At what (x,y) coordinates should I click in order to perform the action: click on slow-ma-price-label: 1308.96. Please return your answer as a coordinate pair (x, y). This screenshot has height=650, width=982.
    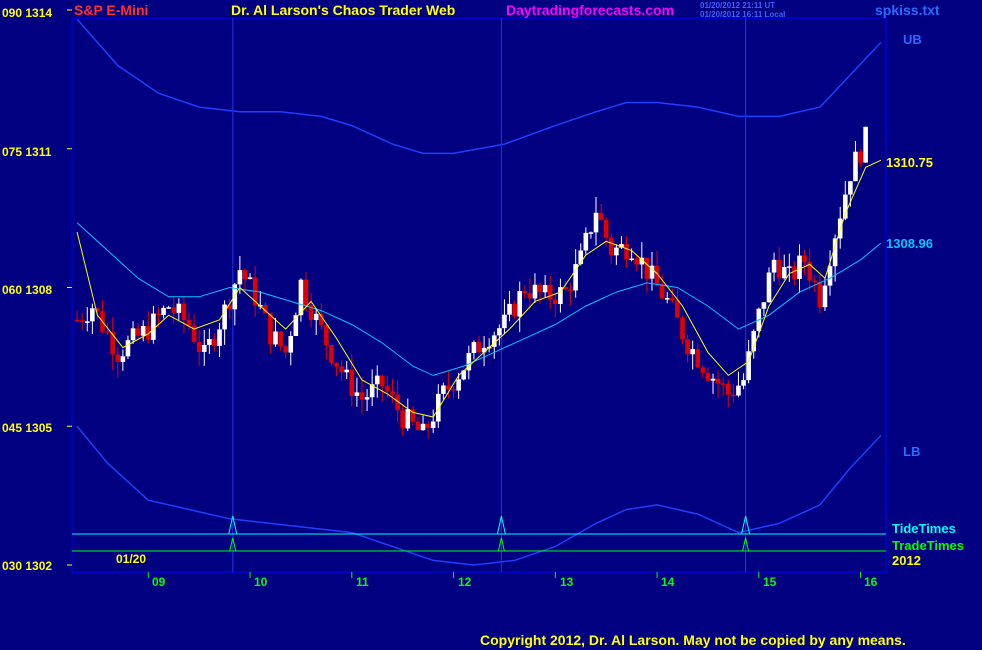
    Looking at the image, I should click on (909, 243).